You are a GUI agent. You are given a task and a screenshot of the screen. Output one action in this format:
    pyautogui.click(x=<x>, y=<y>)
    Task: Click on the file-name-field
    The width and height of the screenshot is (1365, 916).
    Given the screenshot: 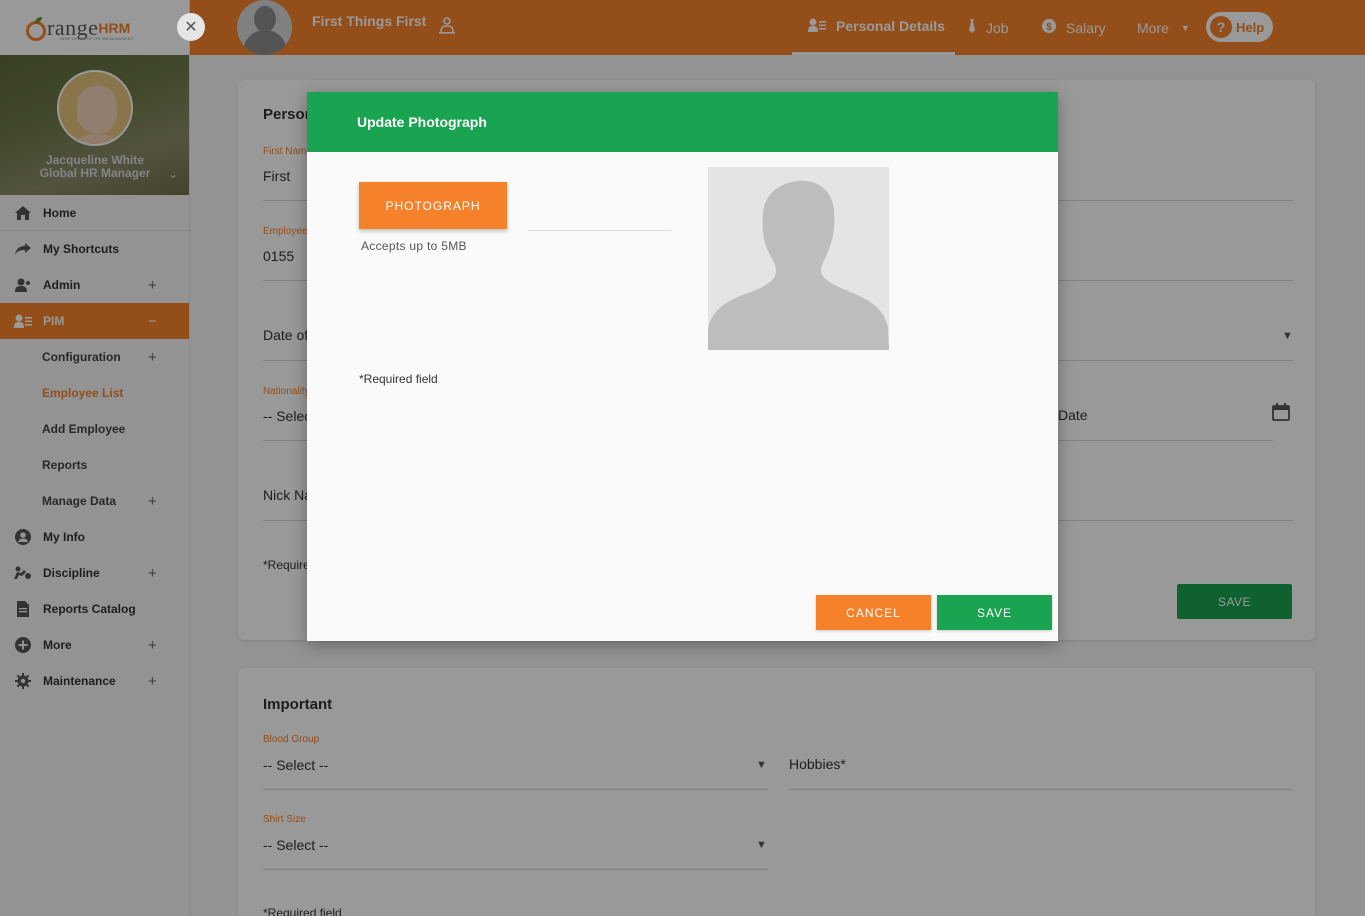 What is the action you would take?
    pyautogui.click(x=599, y=230)
    